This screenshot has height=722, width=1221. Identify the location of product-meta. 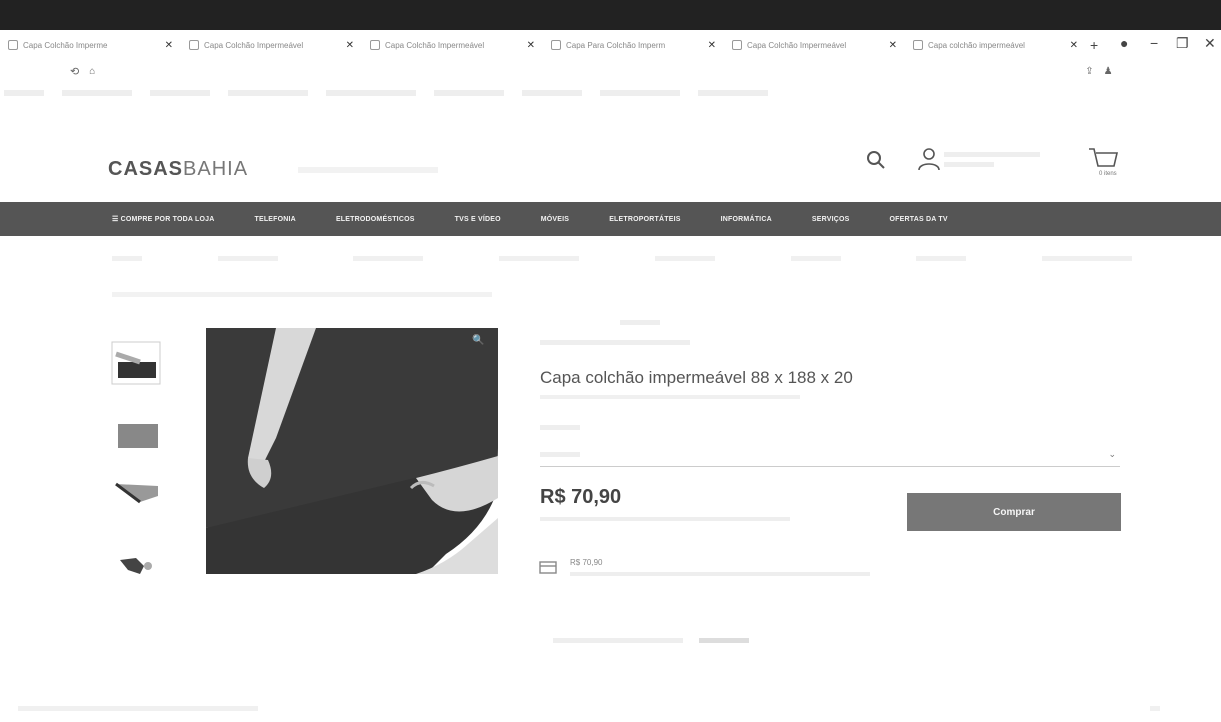
(670, 397).